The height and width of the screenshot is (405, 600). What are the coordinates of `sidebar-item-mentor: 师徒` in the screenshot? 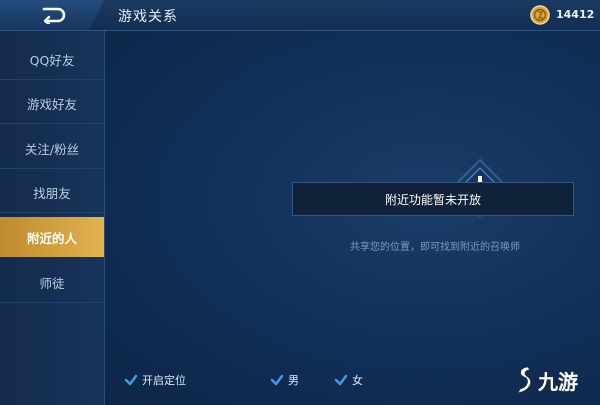 It's located at (52, 282).